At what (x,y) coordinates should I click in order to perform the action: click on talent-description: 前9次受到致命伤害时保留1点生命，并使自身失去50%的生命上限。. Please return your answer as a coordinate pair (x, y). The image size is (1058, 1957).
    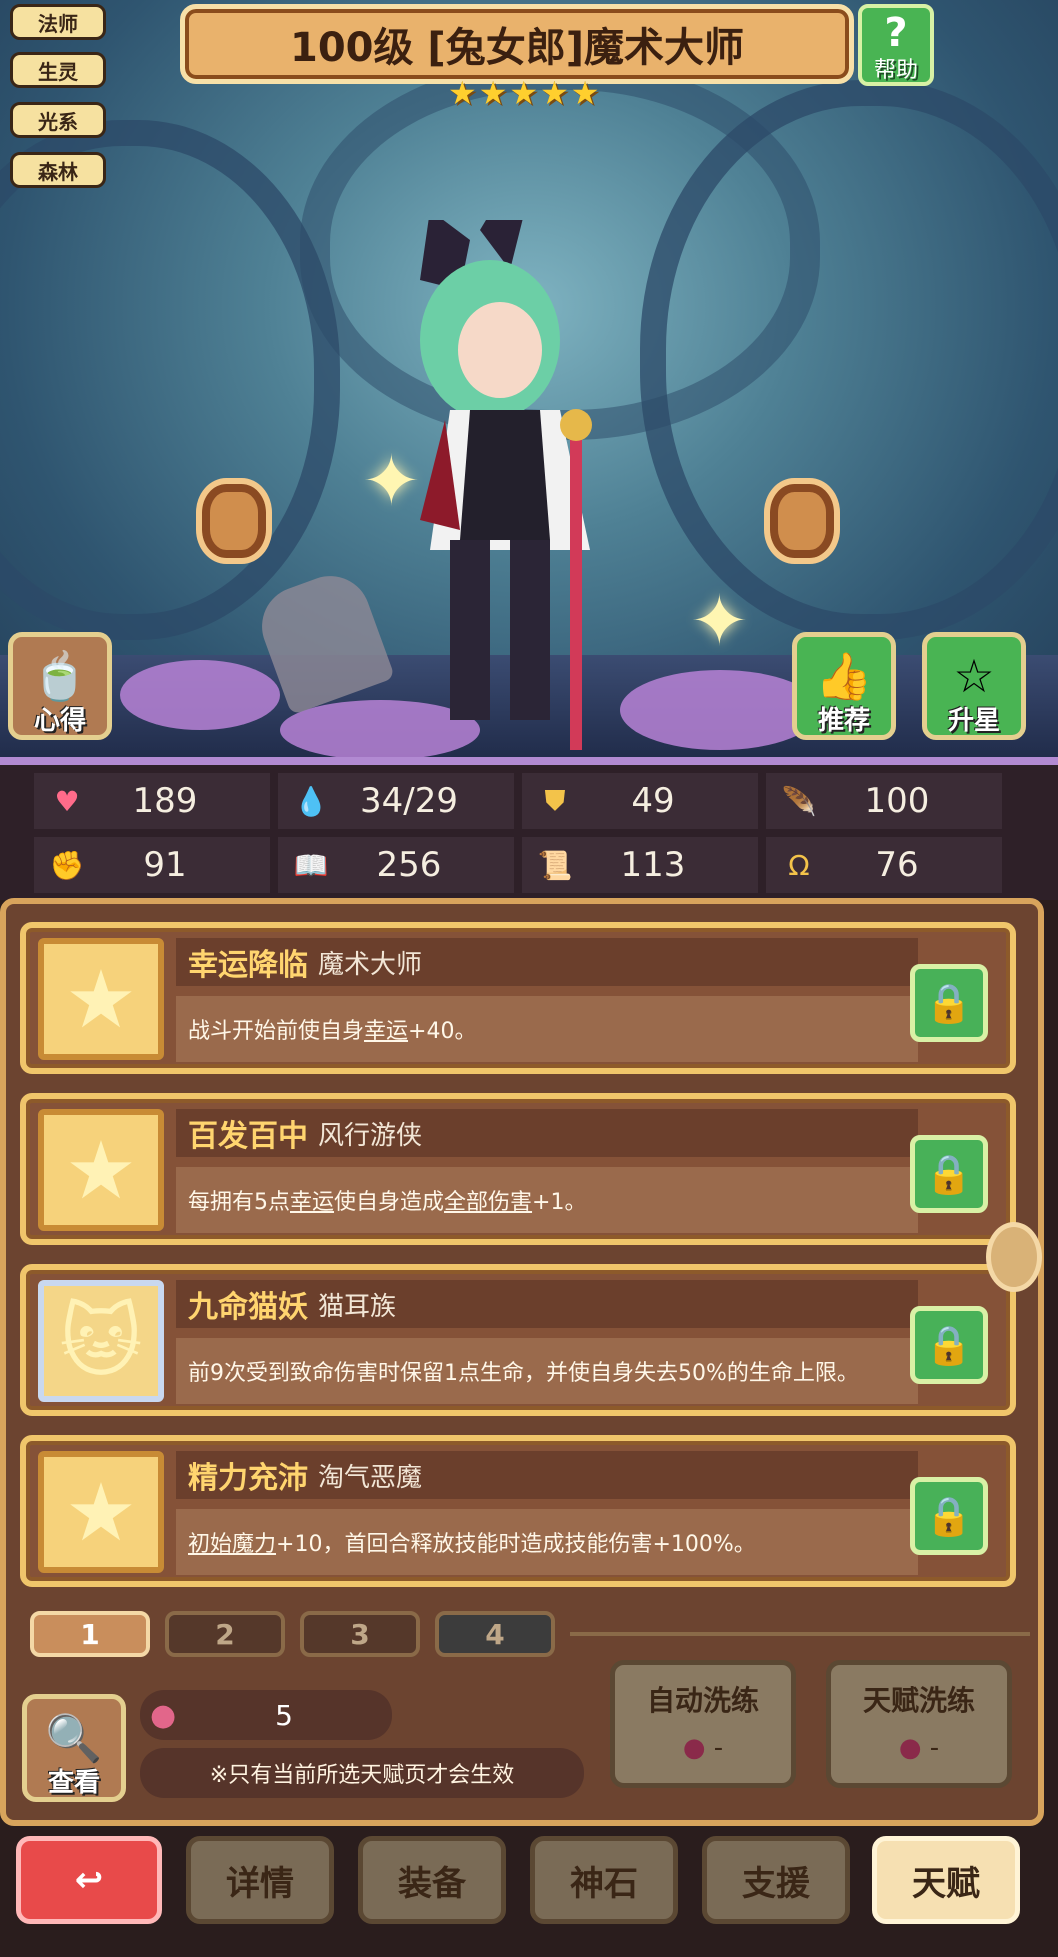
    Looking at the image, I should click on (547, 1371).